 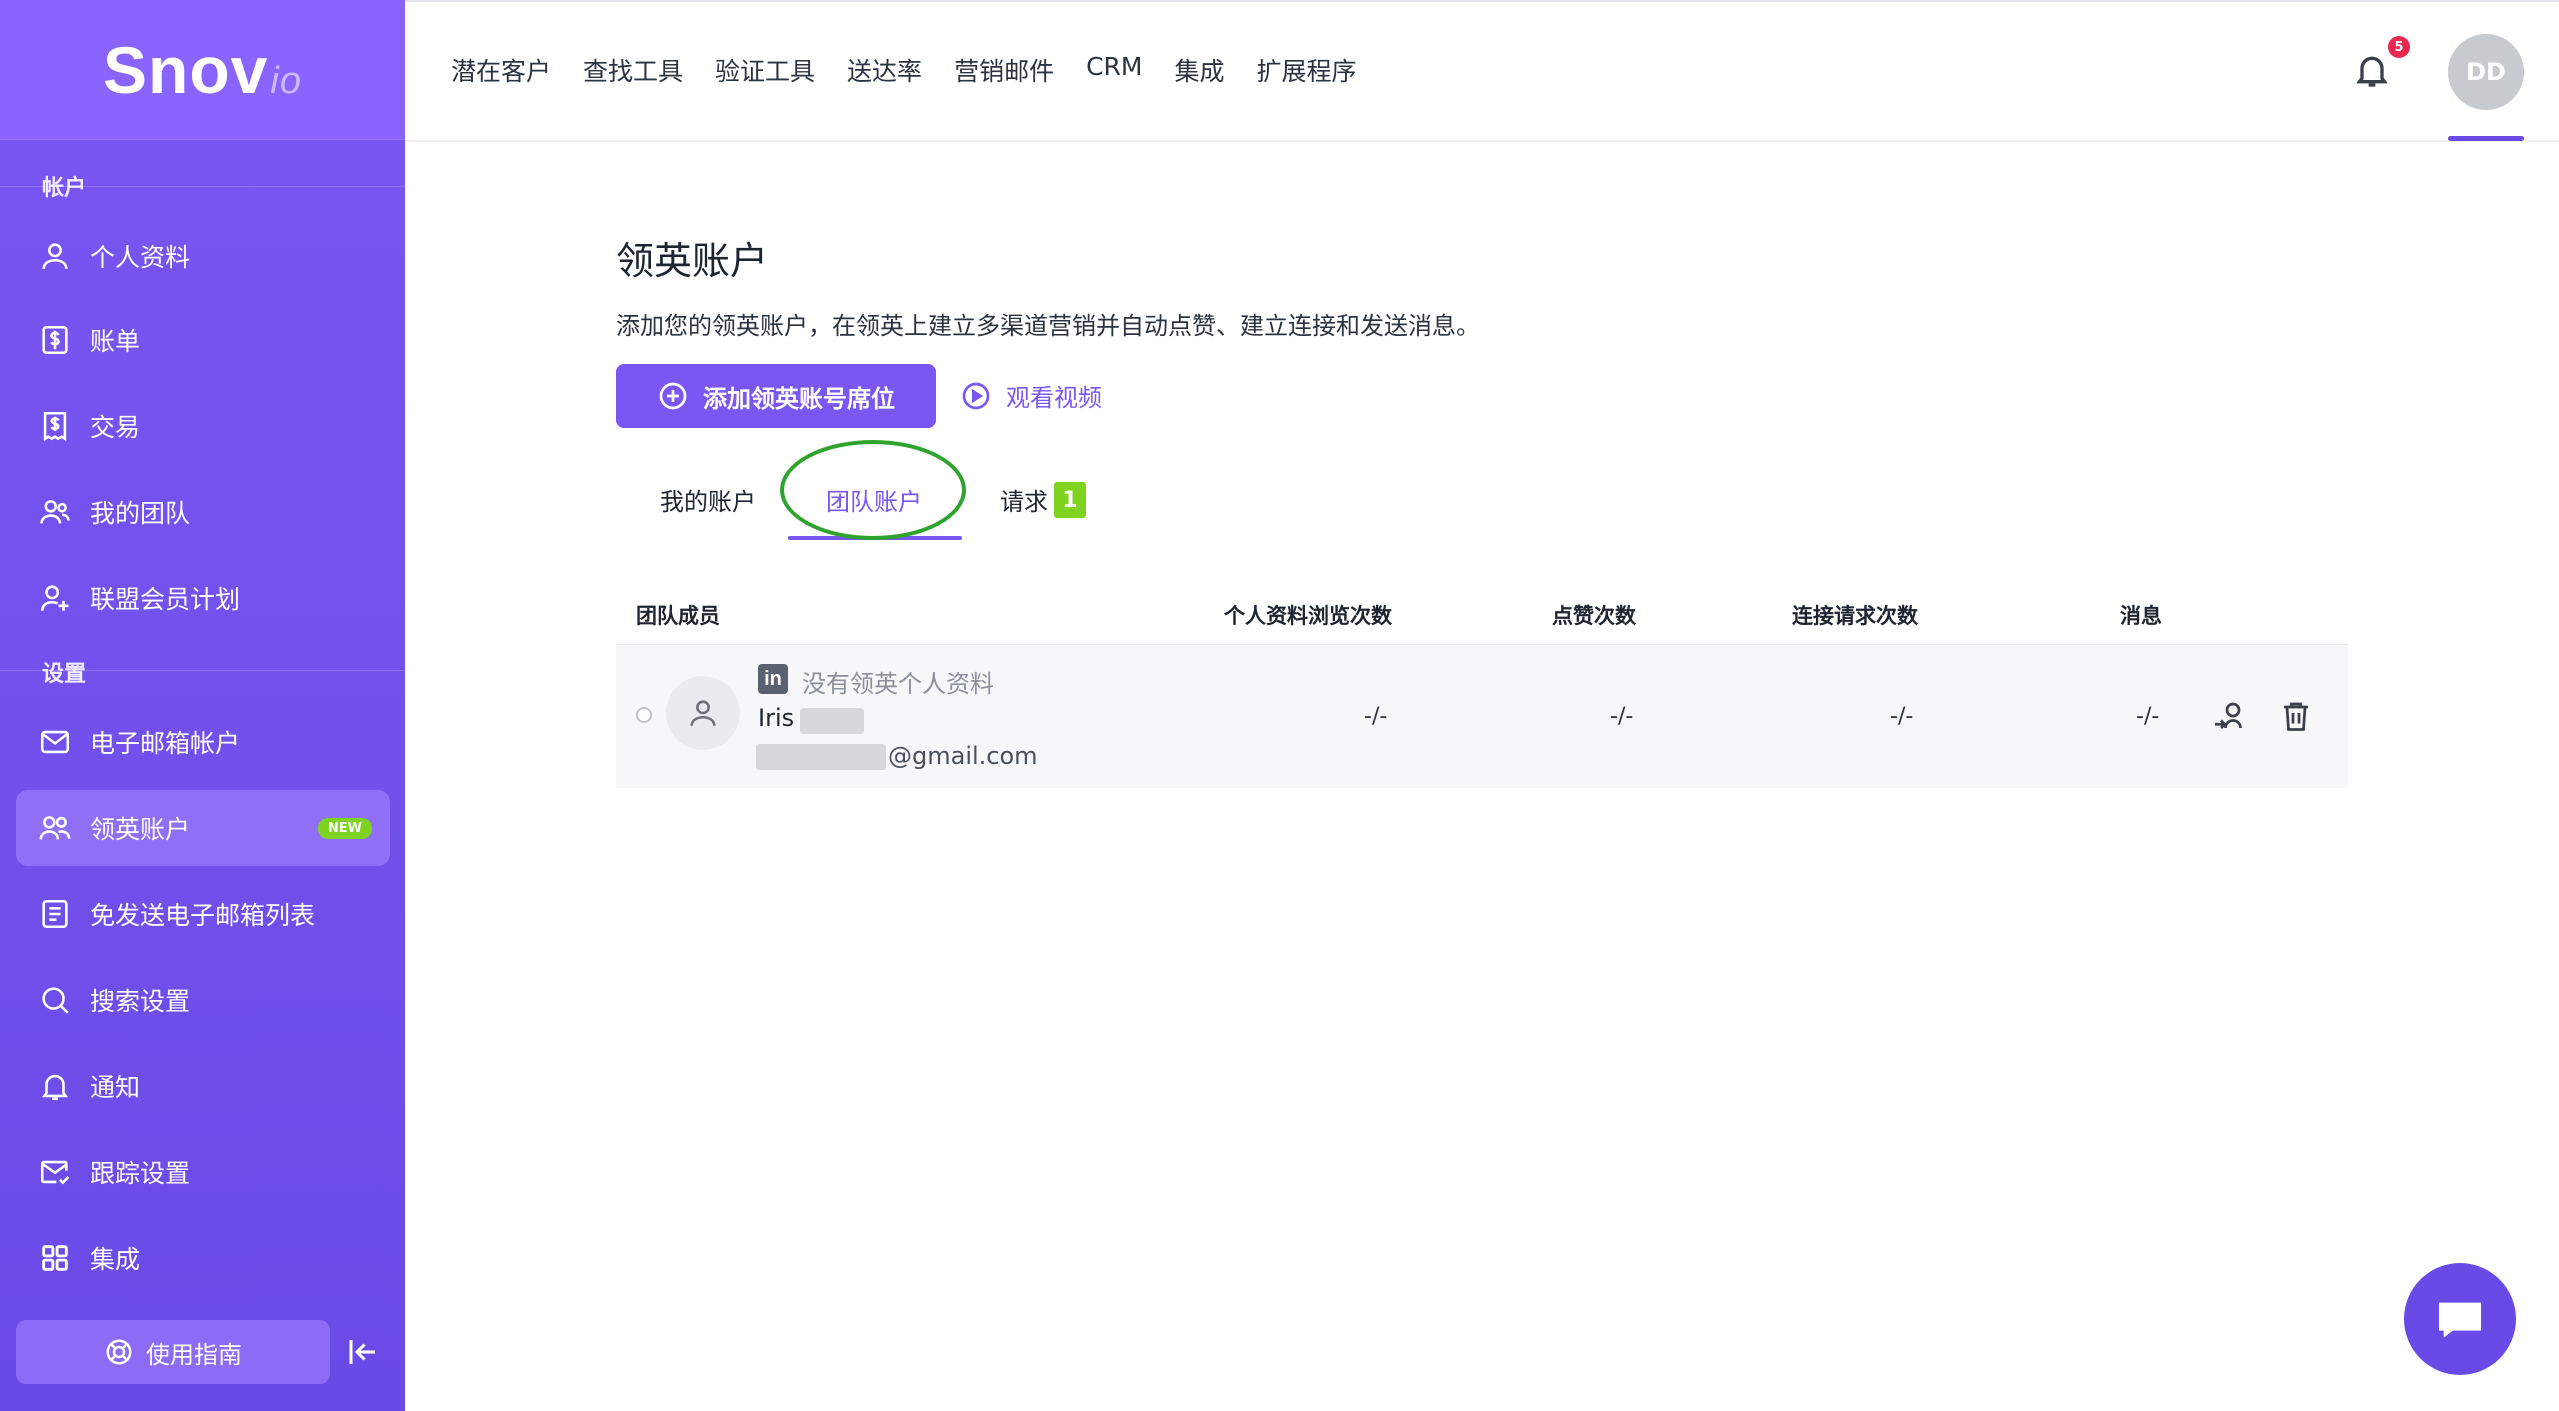 I want to click on team-icon, so click(x=55, y=512).